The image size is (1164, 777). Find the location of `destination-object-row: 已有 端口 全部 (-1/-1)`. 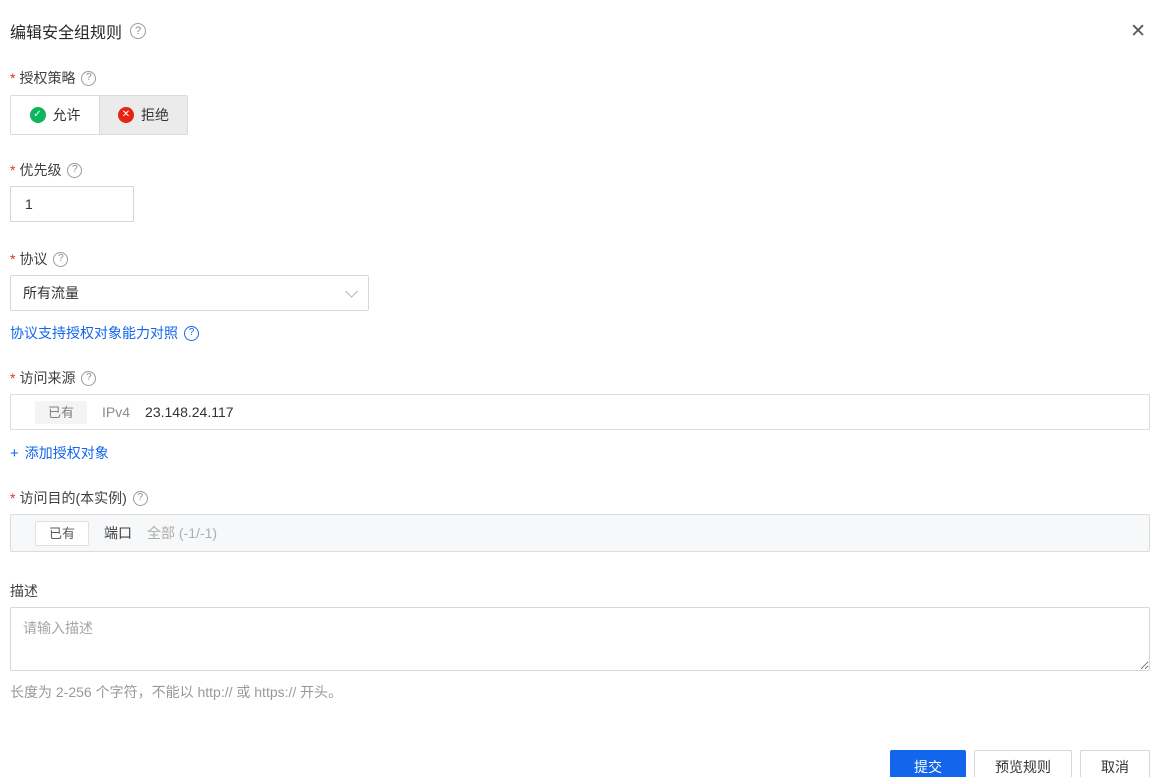

destination-object-row: 已有 端口 全部 (-1/-1) is located at coordinates (580, 533).